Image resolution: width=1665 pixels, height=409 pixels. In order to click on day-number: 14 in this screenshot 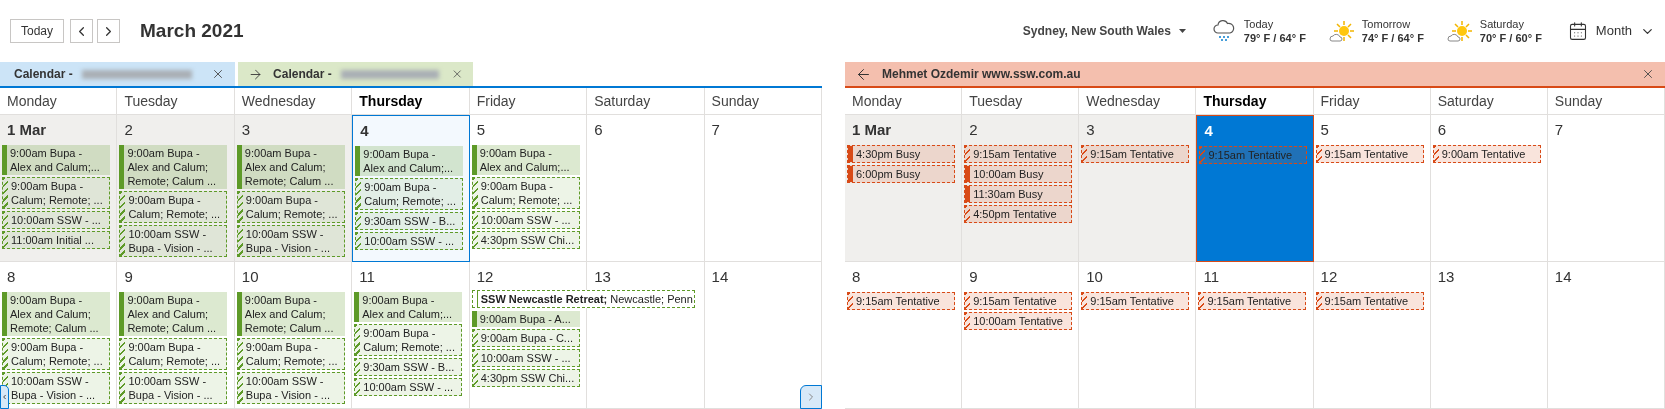, I will do `click(719, 277)`.